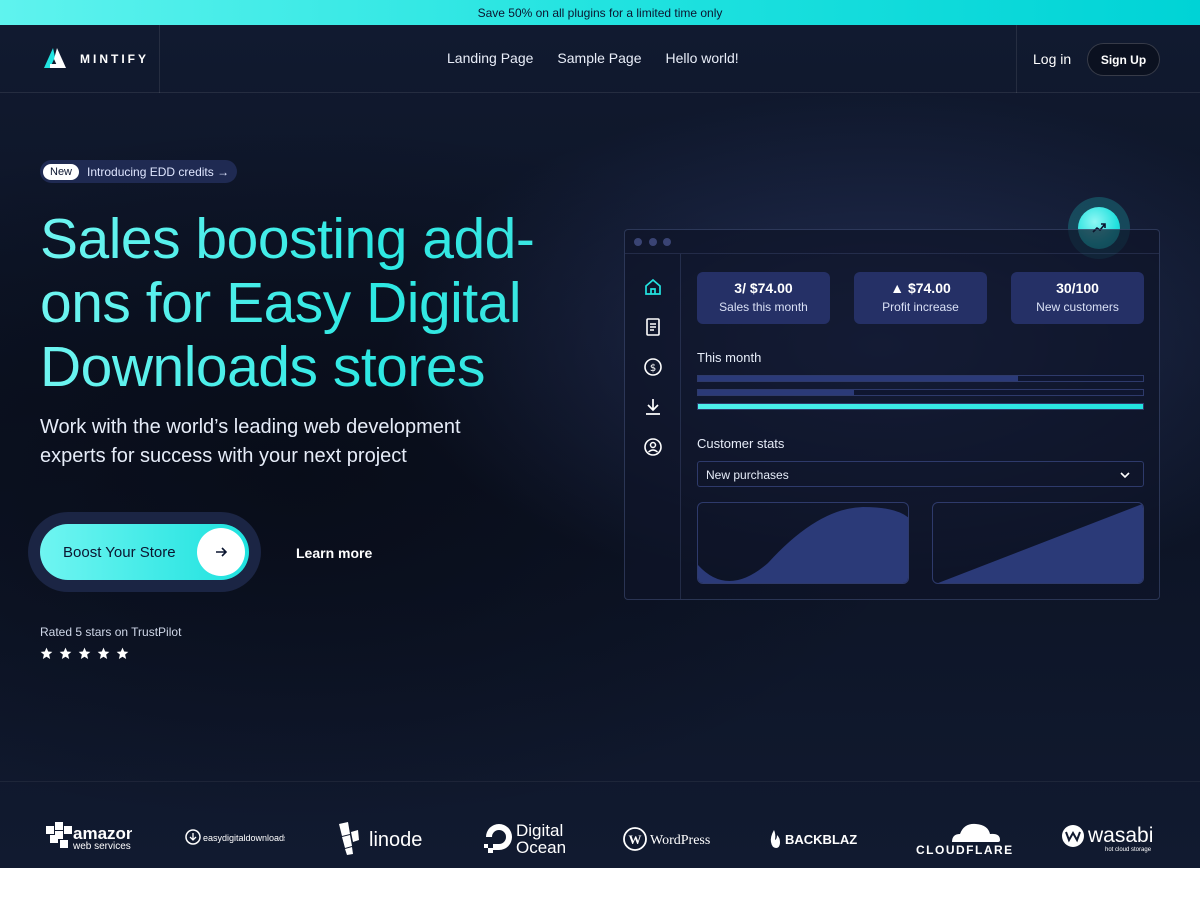 This screenshot has height=900, width=1200. What do you see at coordinates (600, 884) in the screenshot?
I see `page-bottom` at bounding box center [600, 884].